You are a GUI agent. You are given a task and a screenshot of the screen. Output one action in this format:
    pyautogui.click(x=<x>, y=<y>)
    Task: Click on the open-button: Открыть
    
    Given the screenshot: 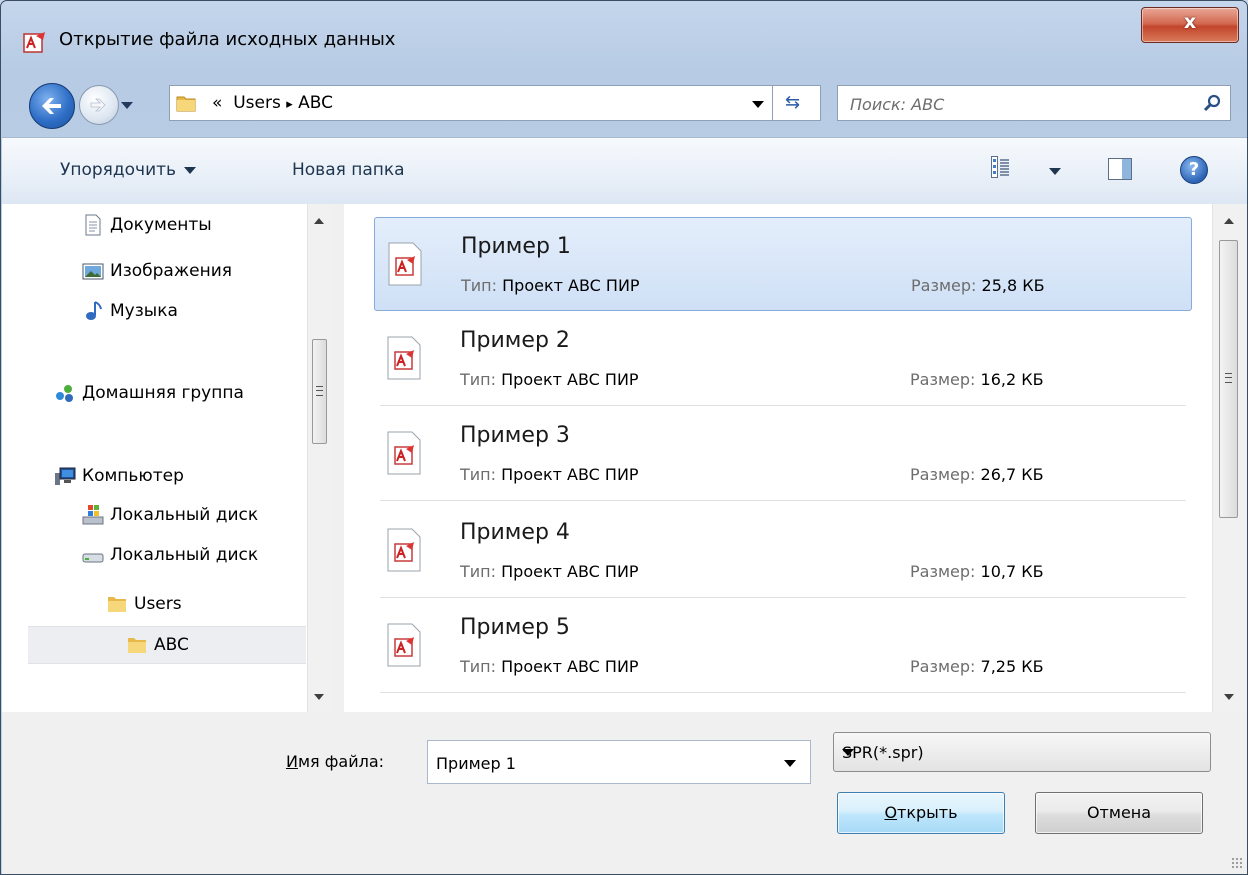 What is the action you would take?
    pyautogui.click(x=921, y=813)
    